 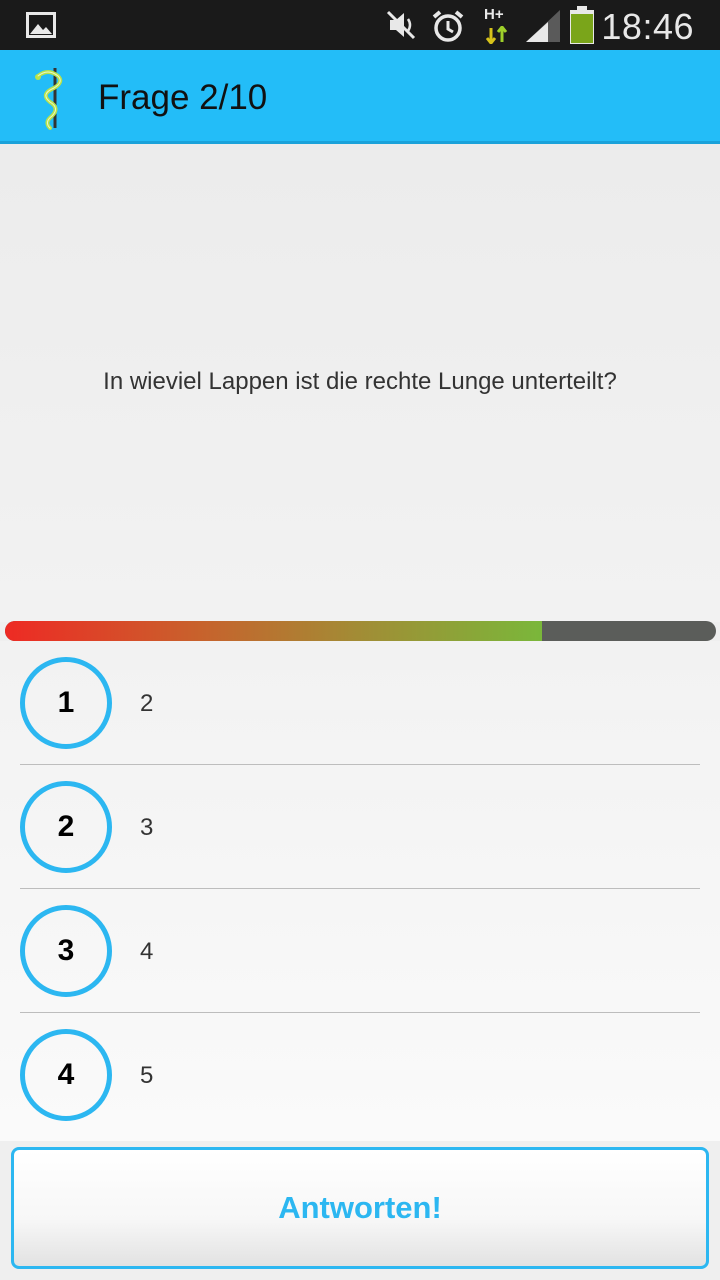 What do you see at coordinates (41, 25) in the screenshot?
I see `gallery-icon` at bounding box center [41, 25].